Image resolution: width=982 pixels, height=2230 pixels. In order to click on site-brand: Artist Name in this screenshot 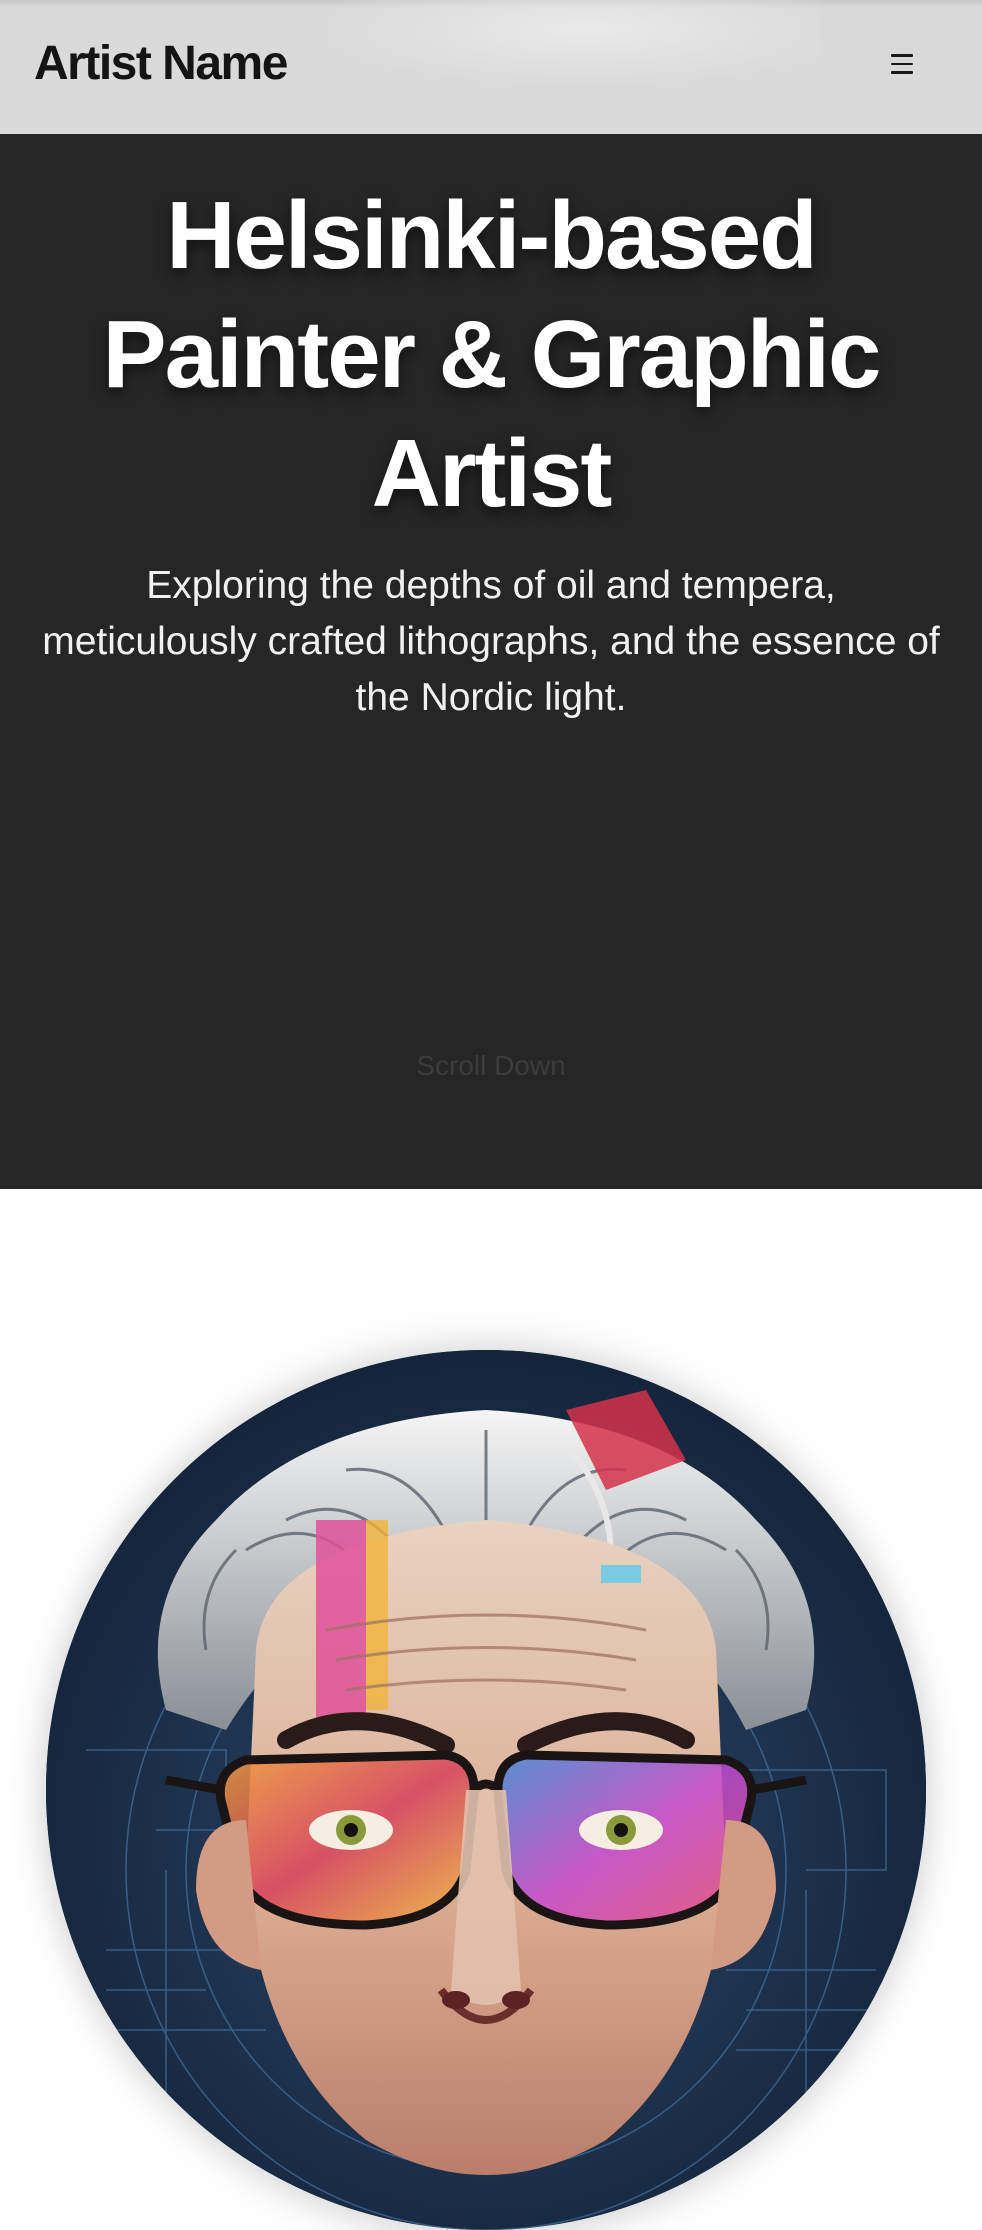, I will do `click(161, 64)`.